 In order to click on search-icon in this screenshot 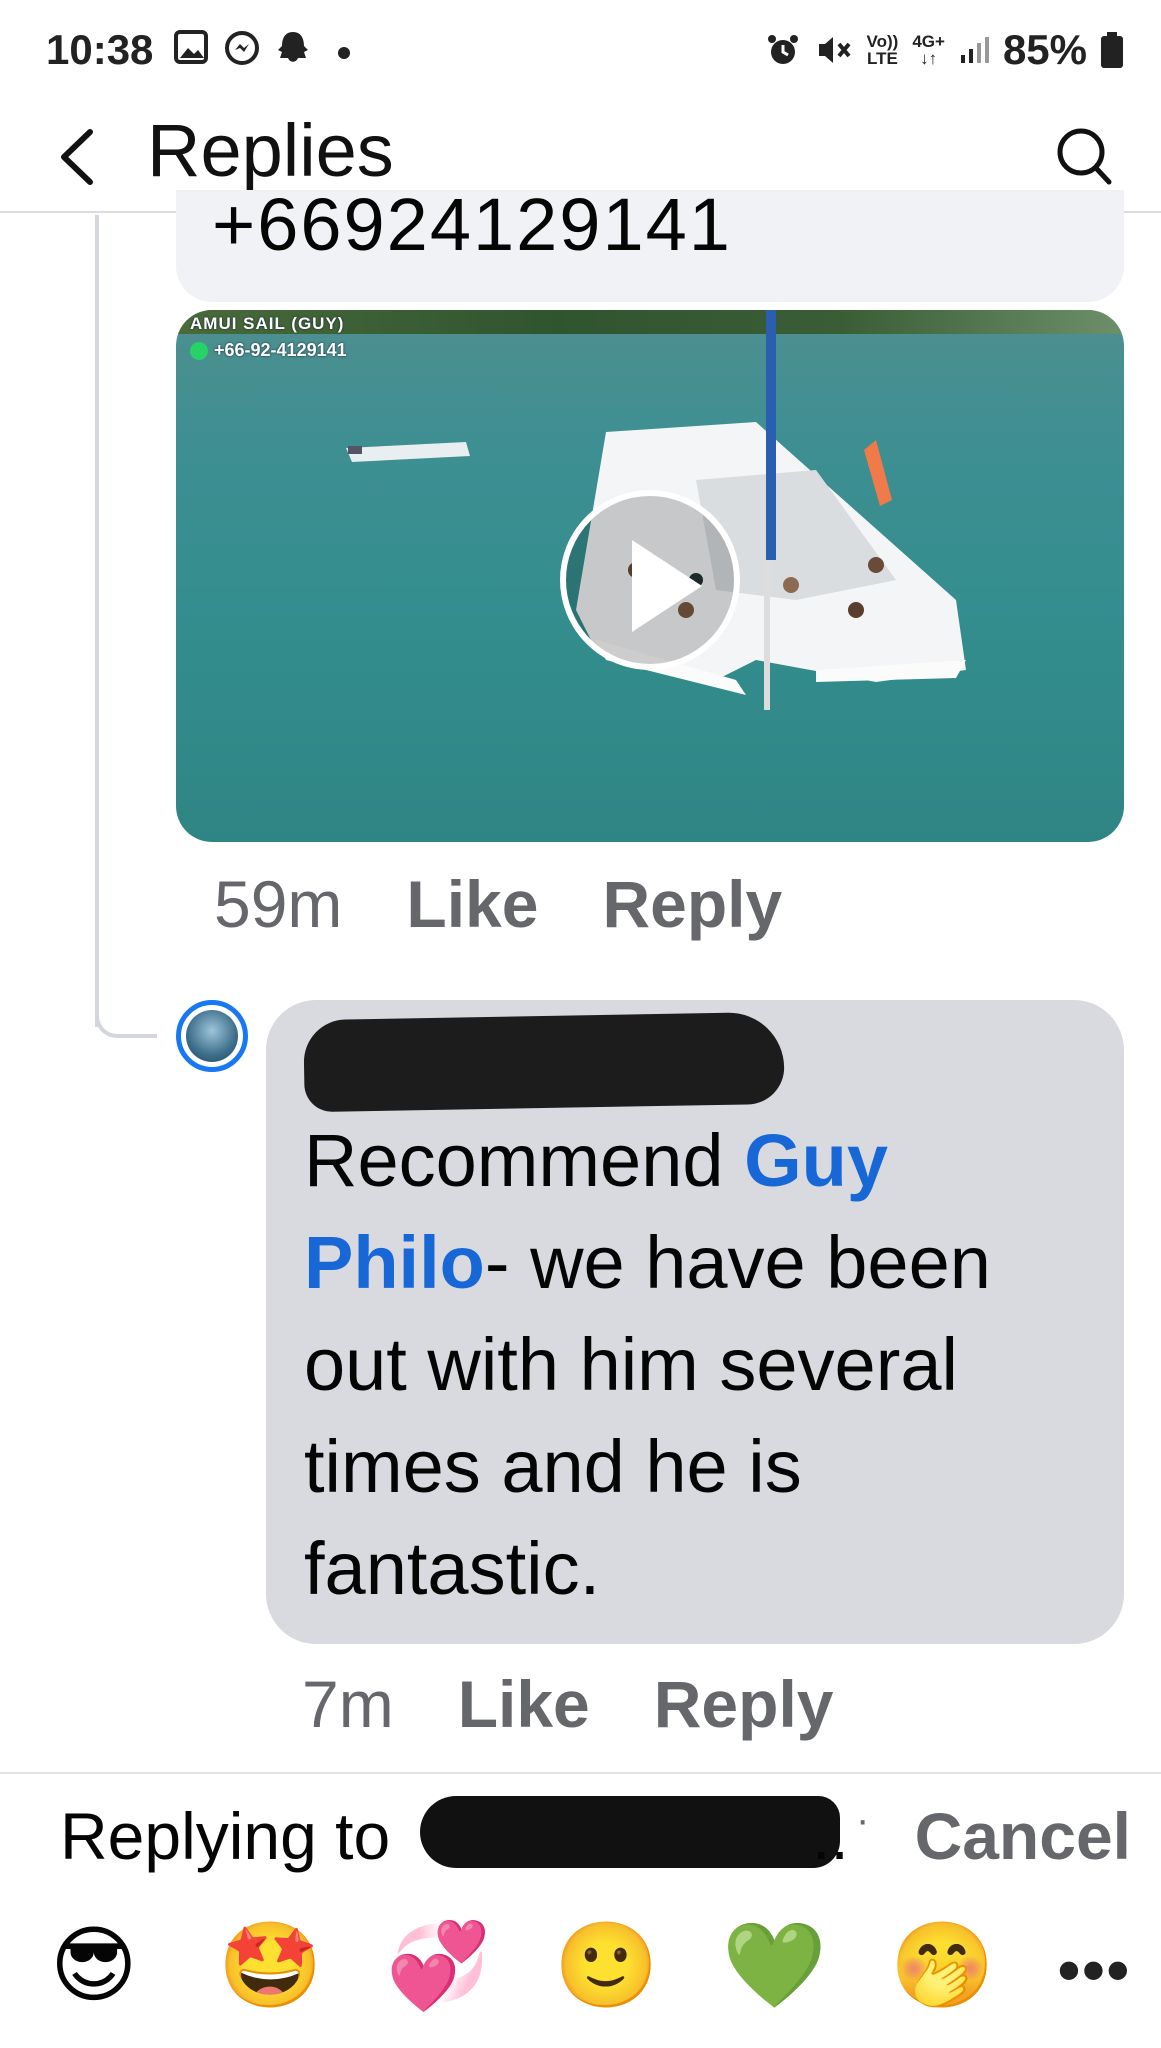, I will do `click(1084, 156)`.